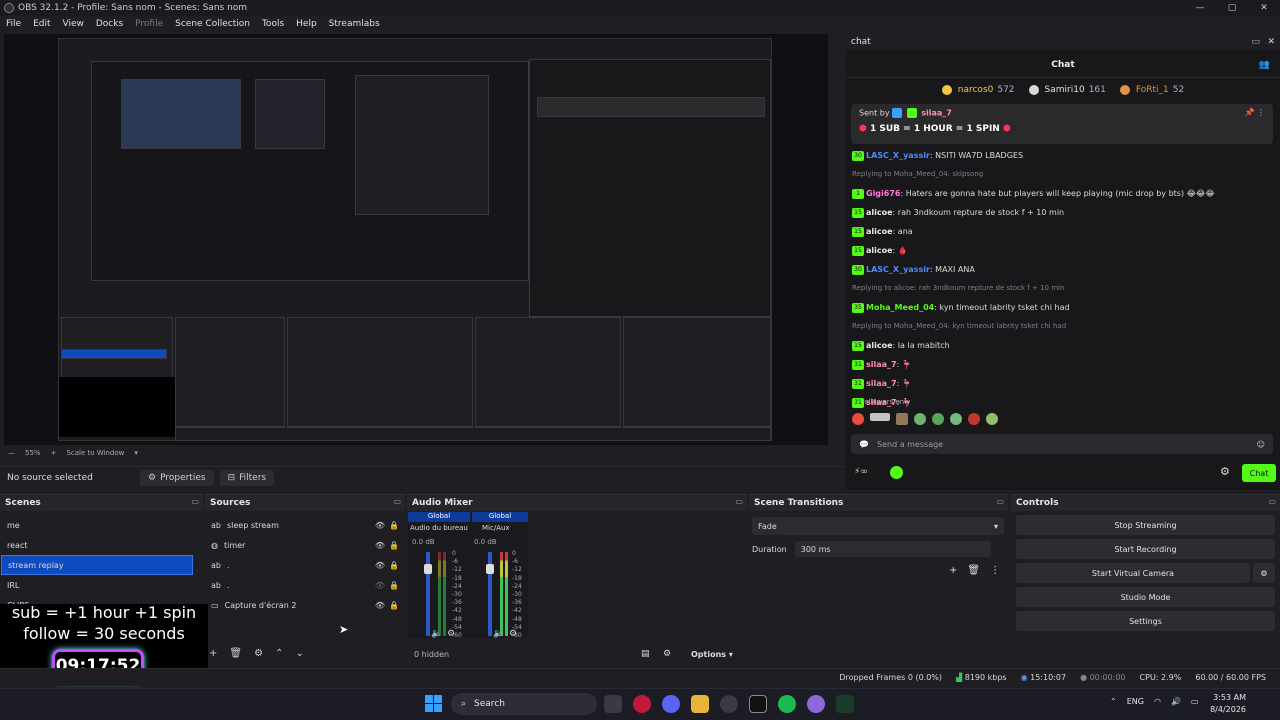  Describe the element at coordinates (305, 605) in the screenshot. I see `source-item: ▭ Capture d'écran 2 👁 🔒` at that location.